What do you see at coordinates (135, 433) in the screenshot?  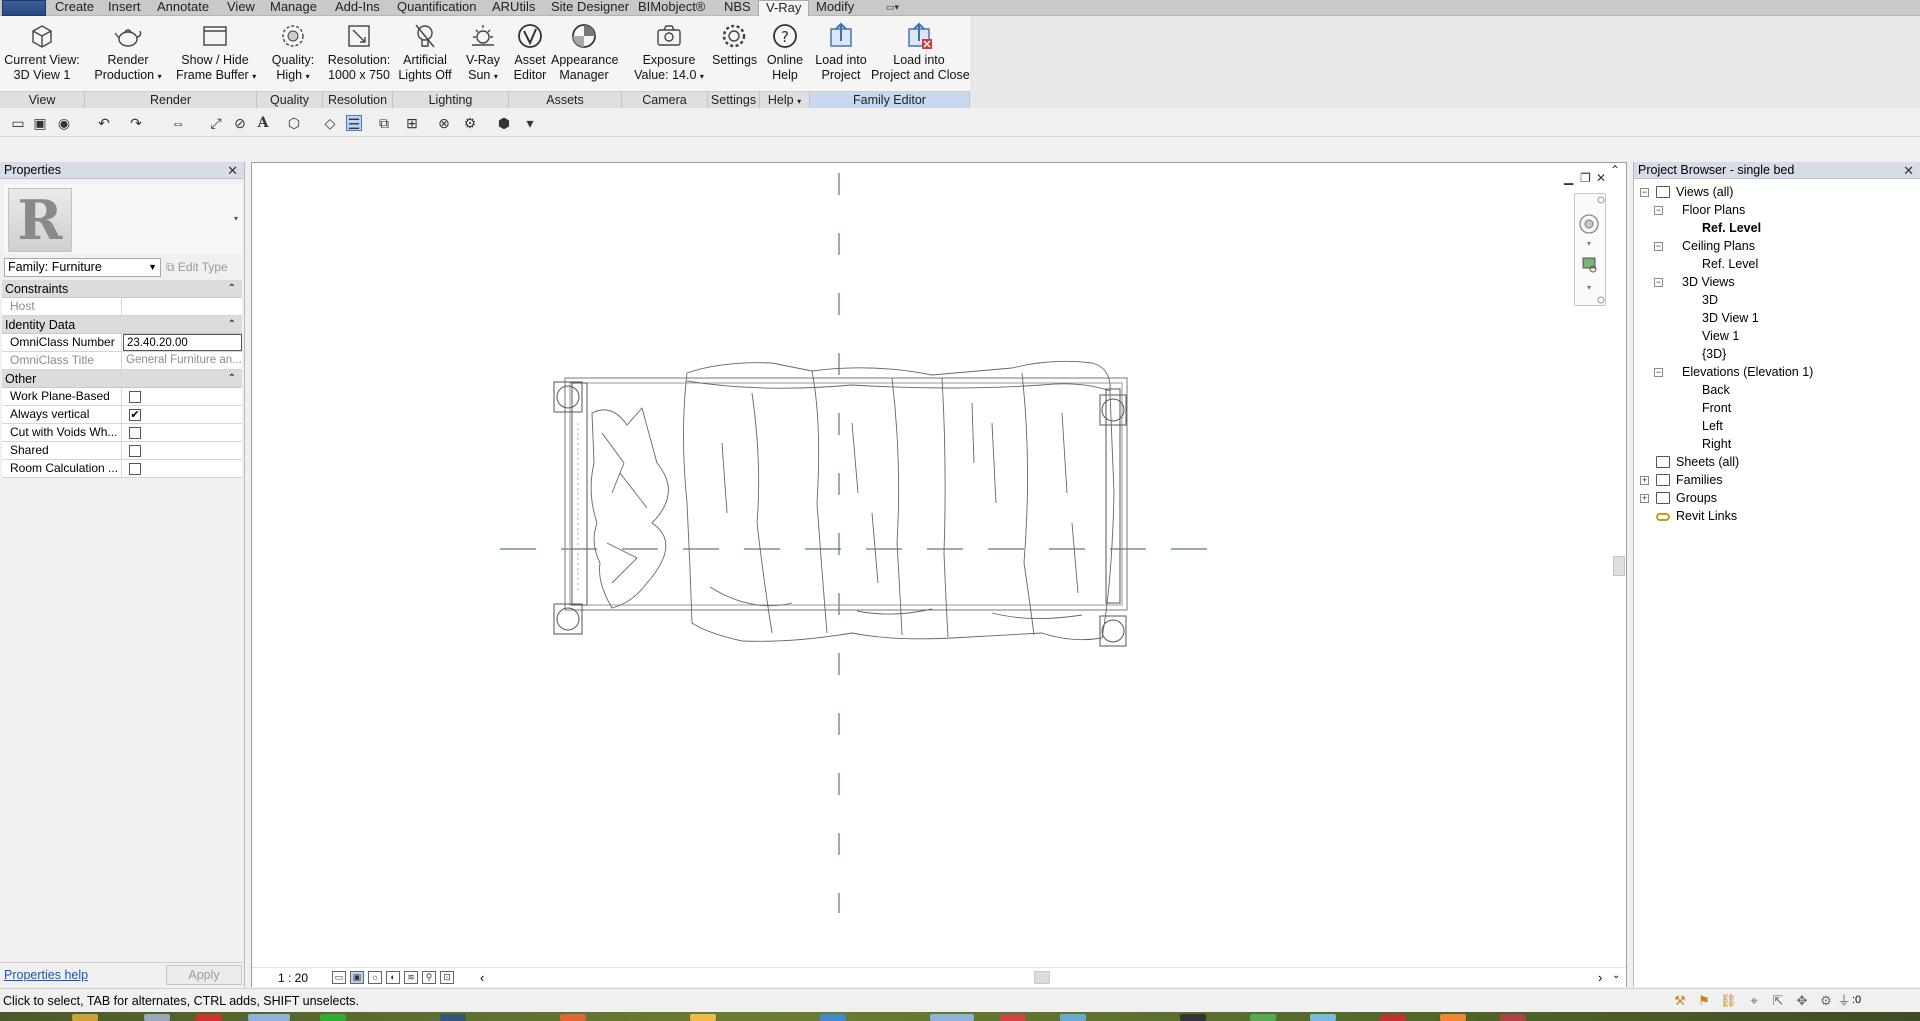 I see `cut-with-voids-checkbox` at bounding box center [135, 433].